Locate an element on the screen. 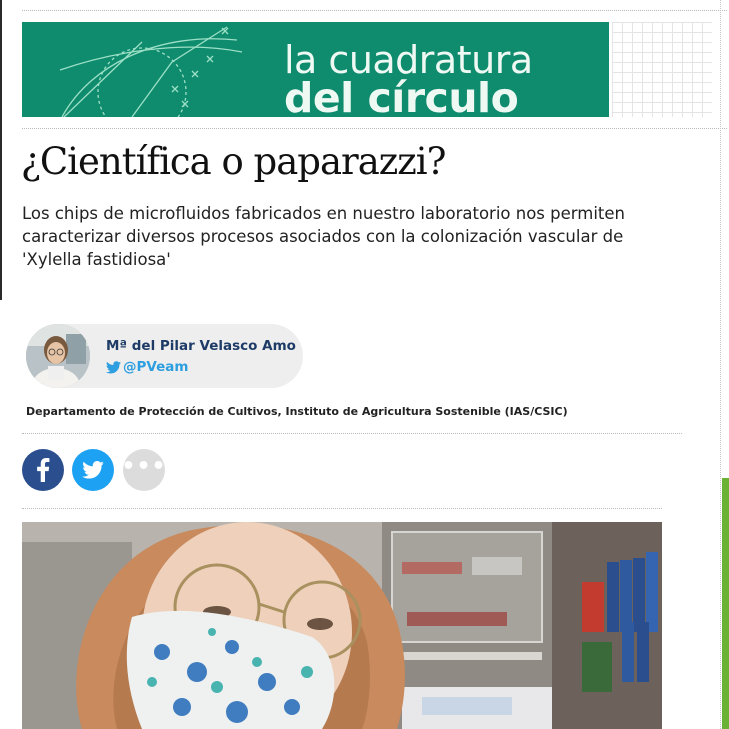 The height and width of the screenshot is (729, 729). banner-title-line2: del círculo is located at coordinates (401, 95).